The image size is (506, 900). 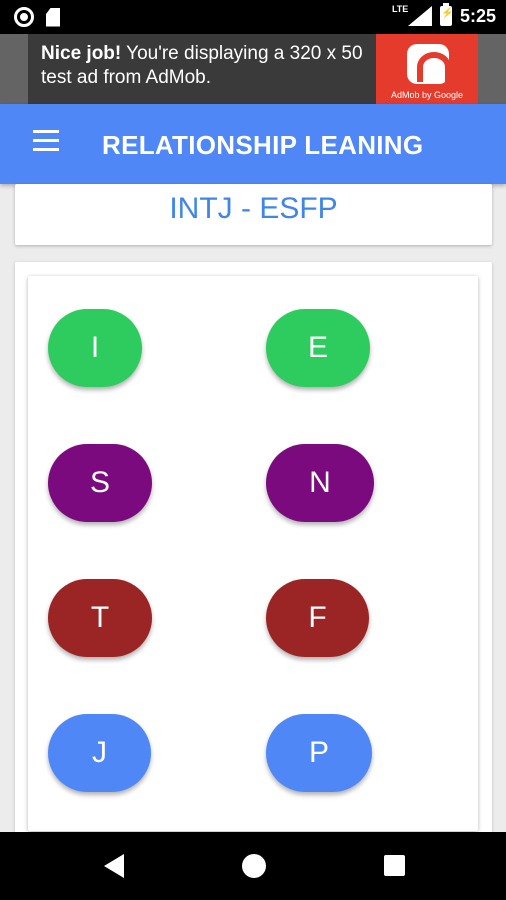 What do you see at coordinates (320, 483) in the screenshot?
I see `trait-button-n: N` at bounding box center [320, 483].